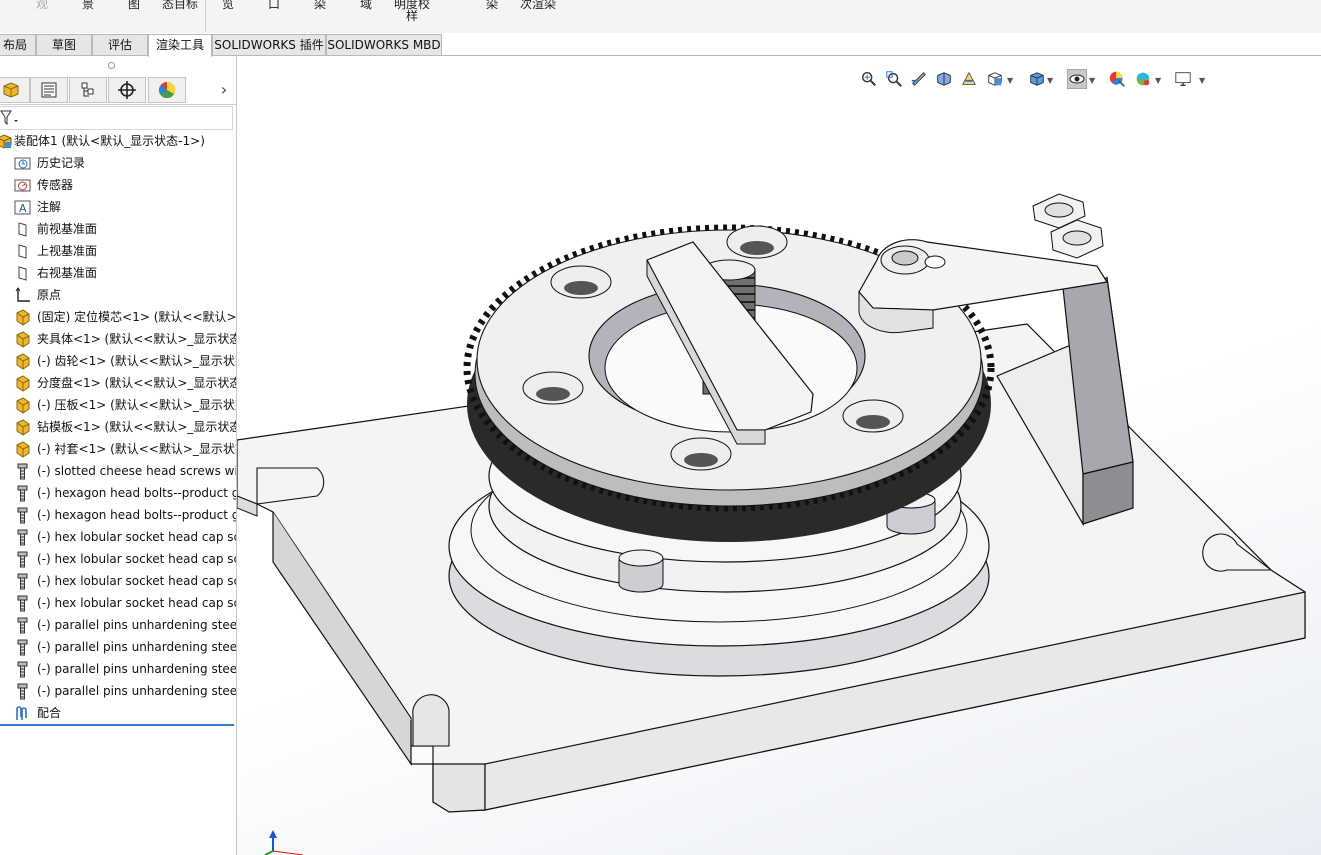 Image resolution: width=1321 pixels, height=855 pixels. I want to click on tree-item: (固定) 定位模芯<1> (默认<<默认>_, so click(118, 317).